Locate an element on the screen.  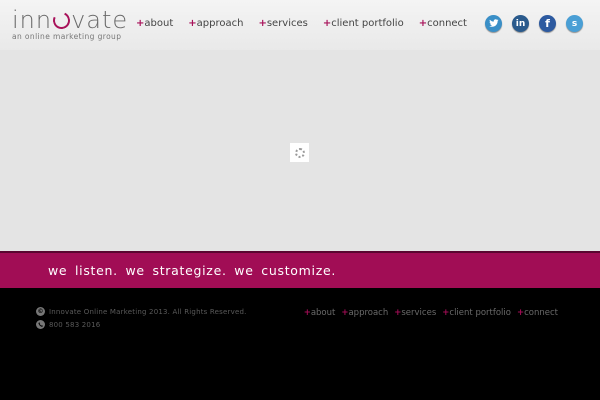
phone-row: 800 583 2016 is located at coordinates (68, 324).